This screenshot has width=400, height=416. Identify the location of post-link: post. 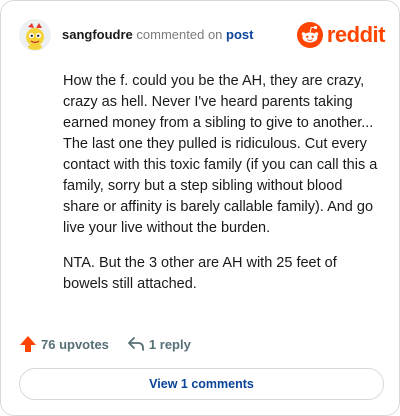
(239, 34).